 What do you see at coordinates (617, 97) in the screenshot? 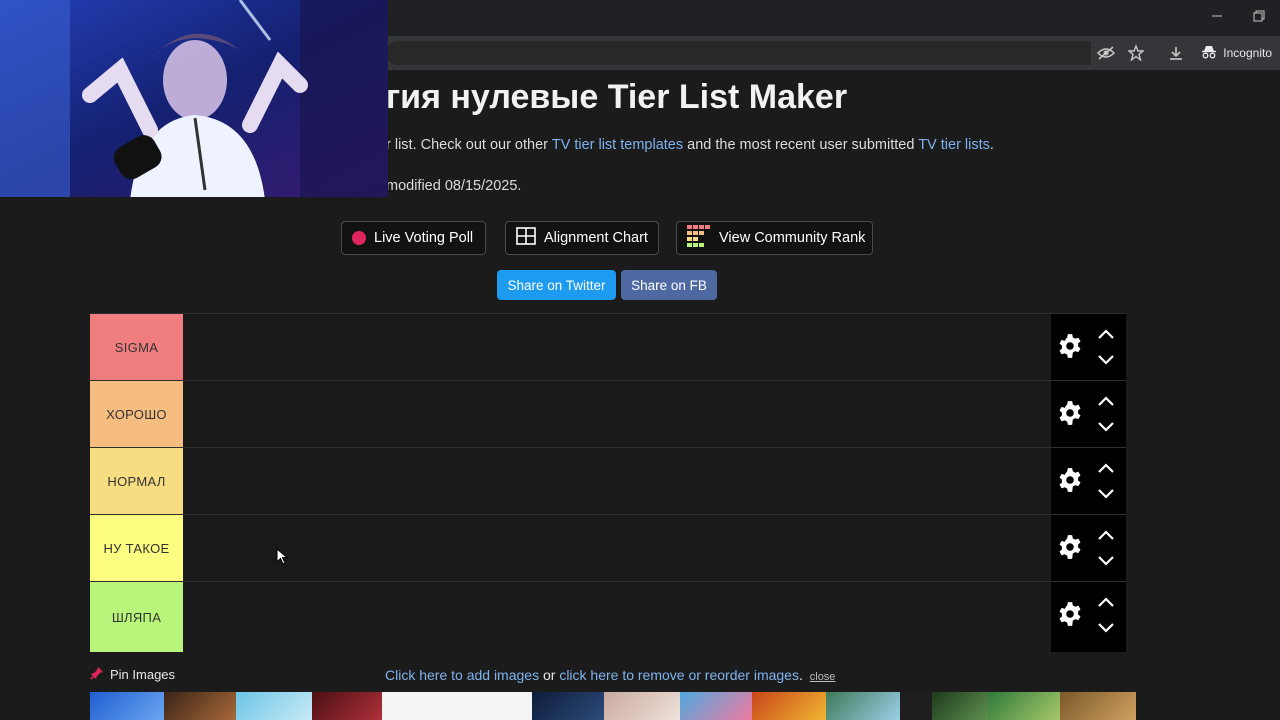
I see `page-title: гия нулевые Tier List Maker` at bounding box center [617, 97].